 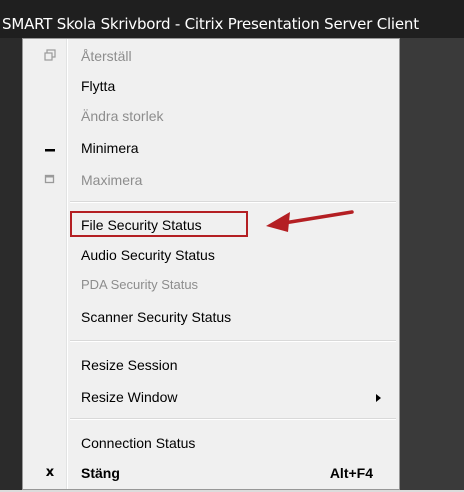 I want to click on annotation-arrow-icon, so click(x=310, y=221).